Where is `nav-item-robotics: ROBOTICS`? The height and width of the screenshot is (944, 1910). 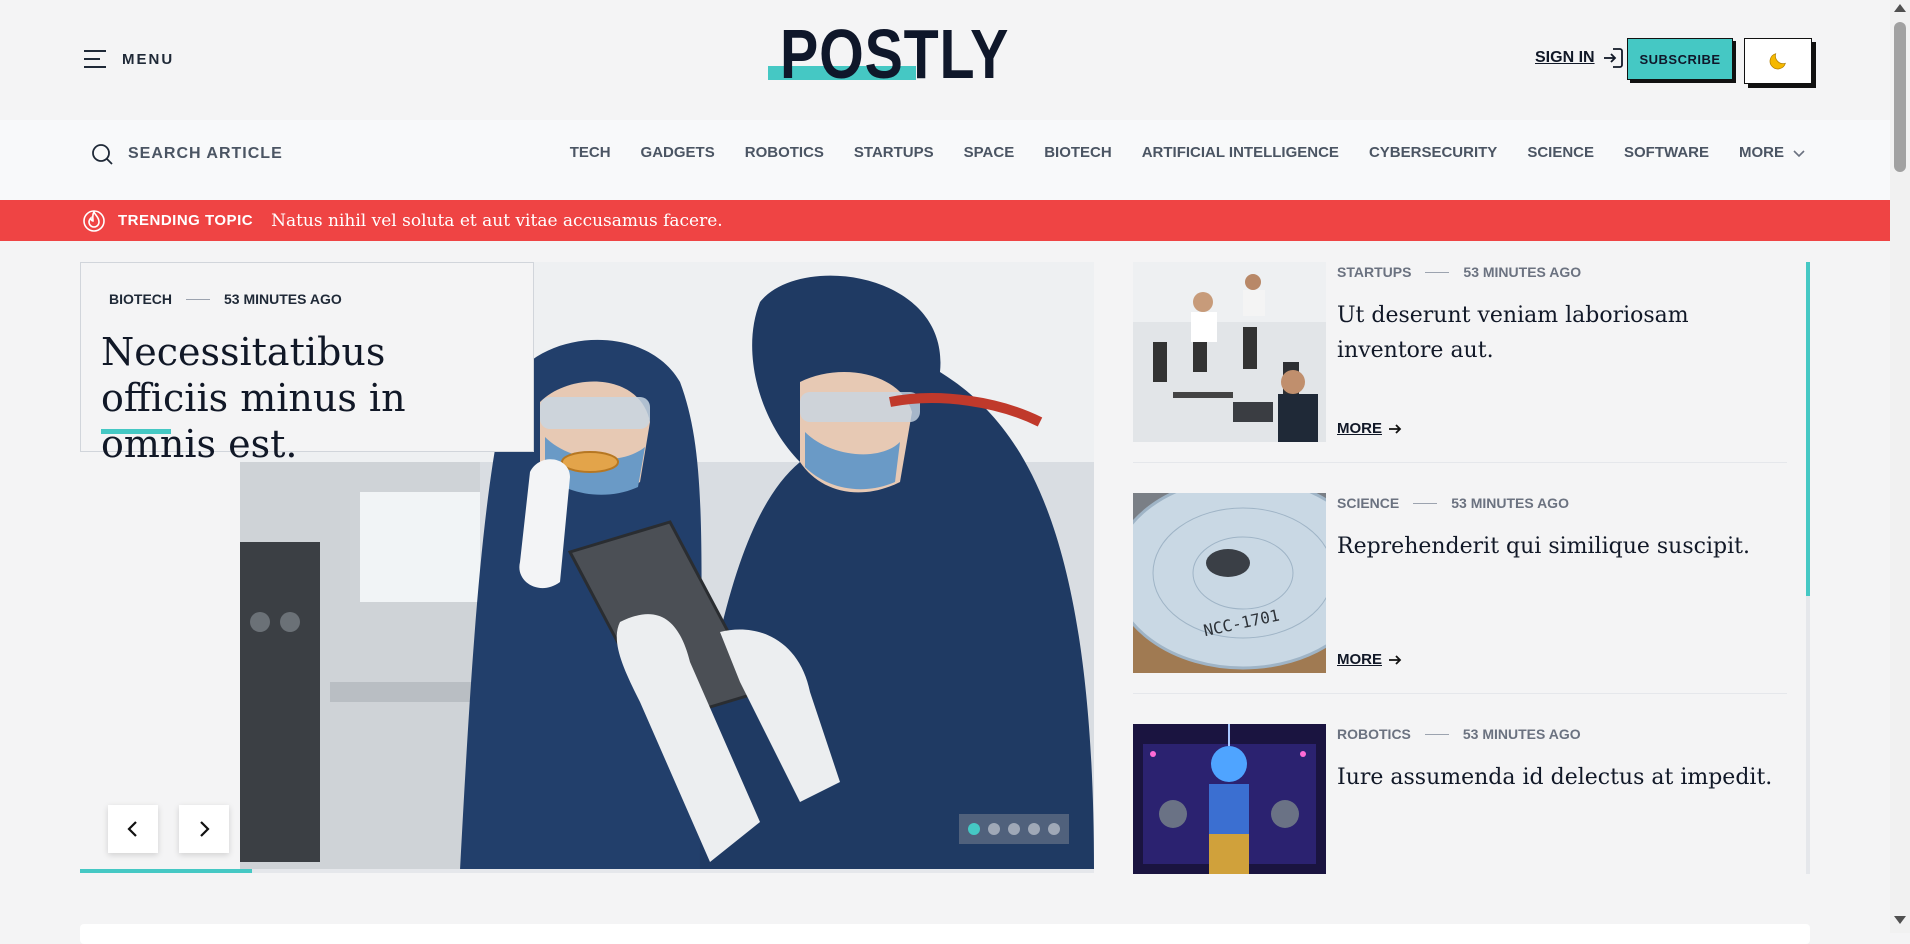
nav-item-robotics: ROBOTICS is located at coordinates (784, 152).